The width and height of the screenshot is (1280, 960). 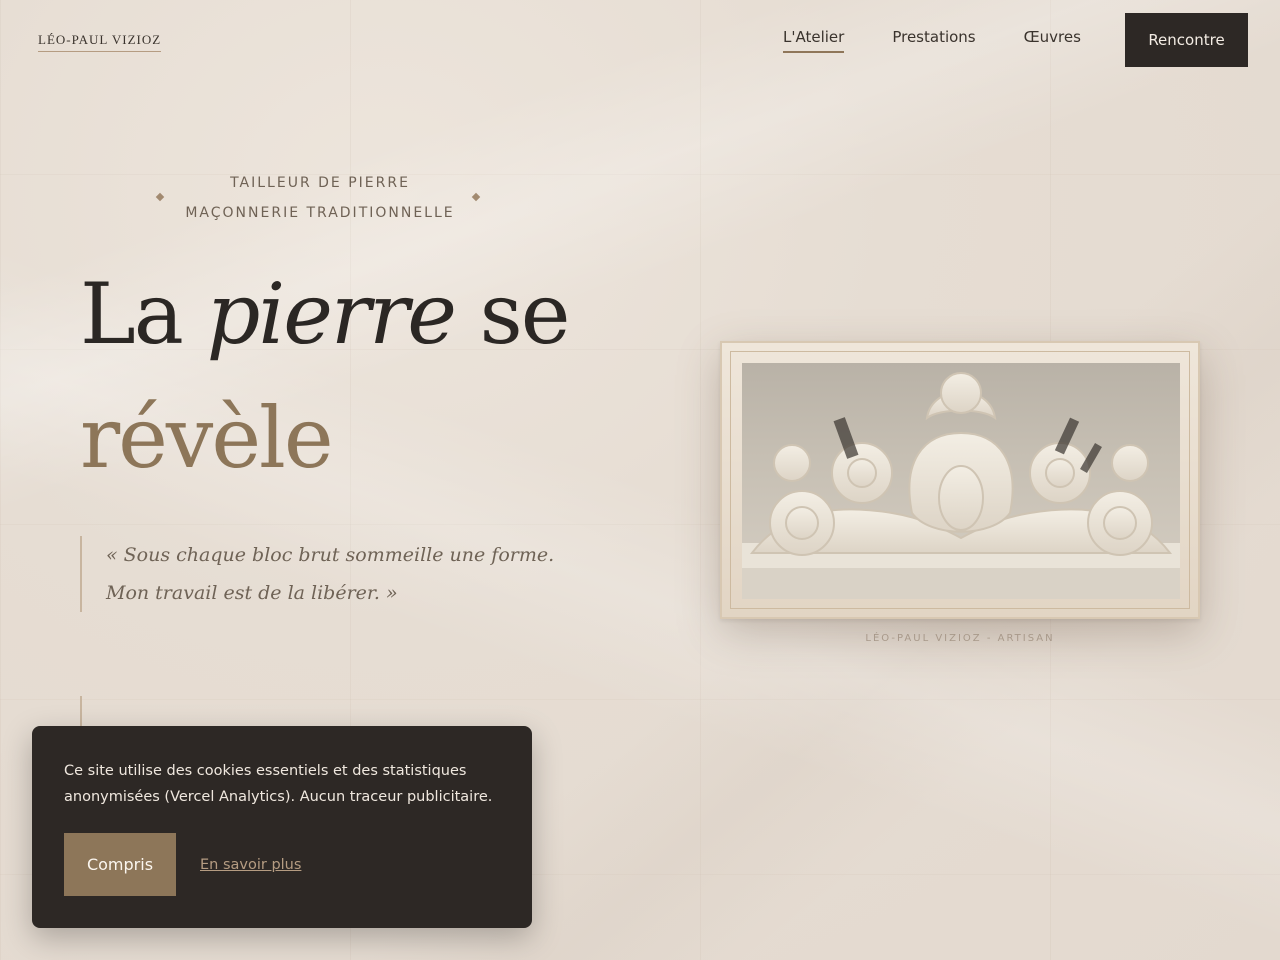 What do you see at coordinates (331, 314) in the screenshot?
I see `title-italic: pierre` at bounding box center [331, 314].